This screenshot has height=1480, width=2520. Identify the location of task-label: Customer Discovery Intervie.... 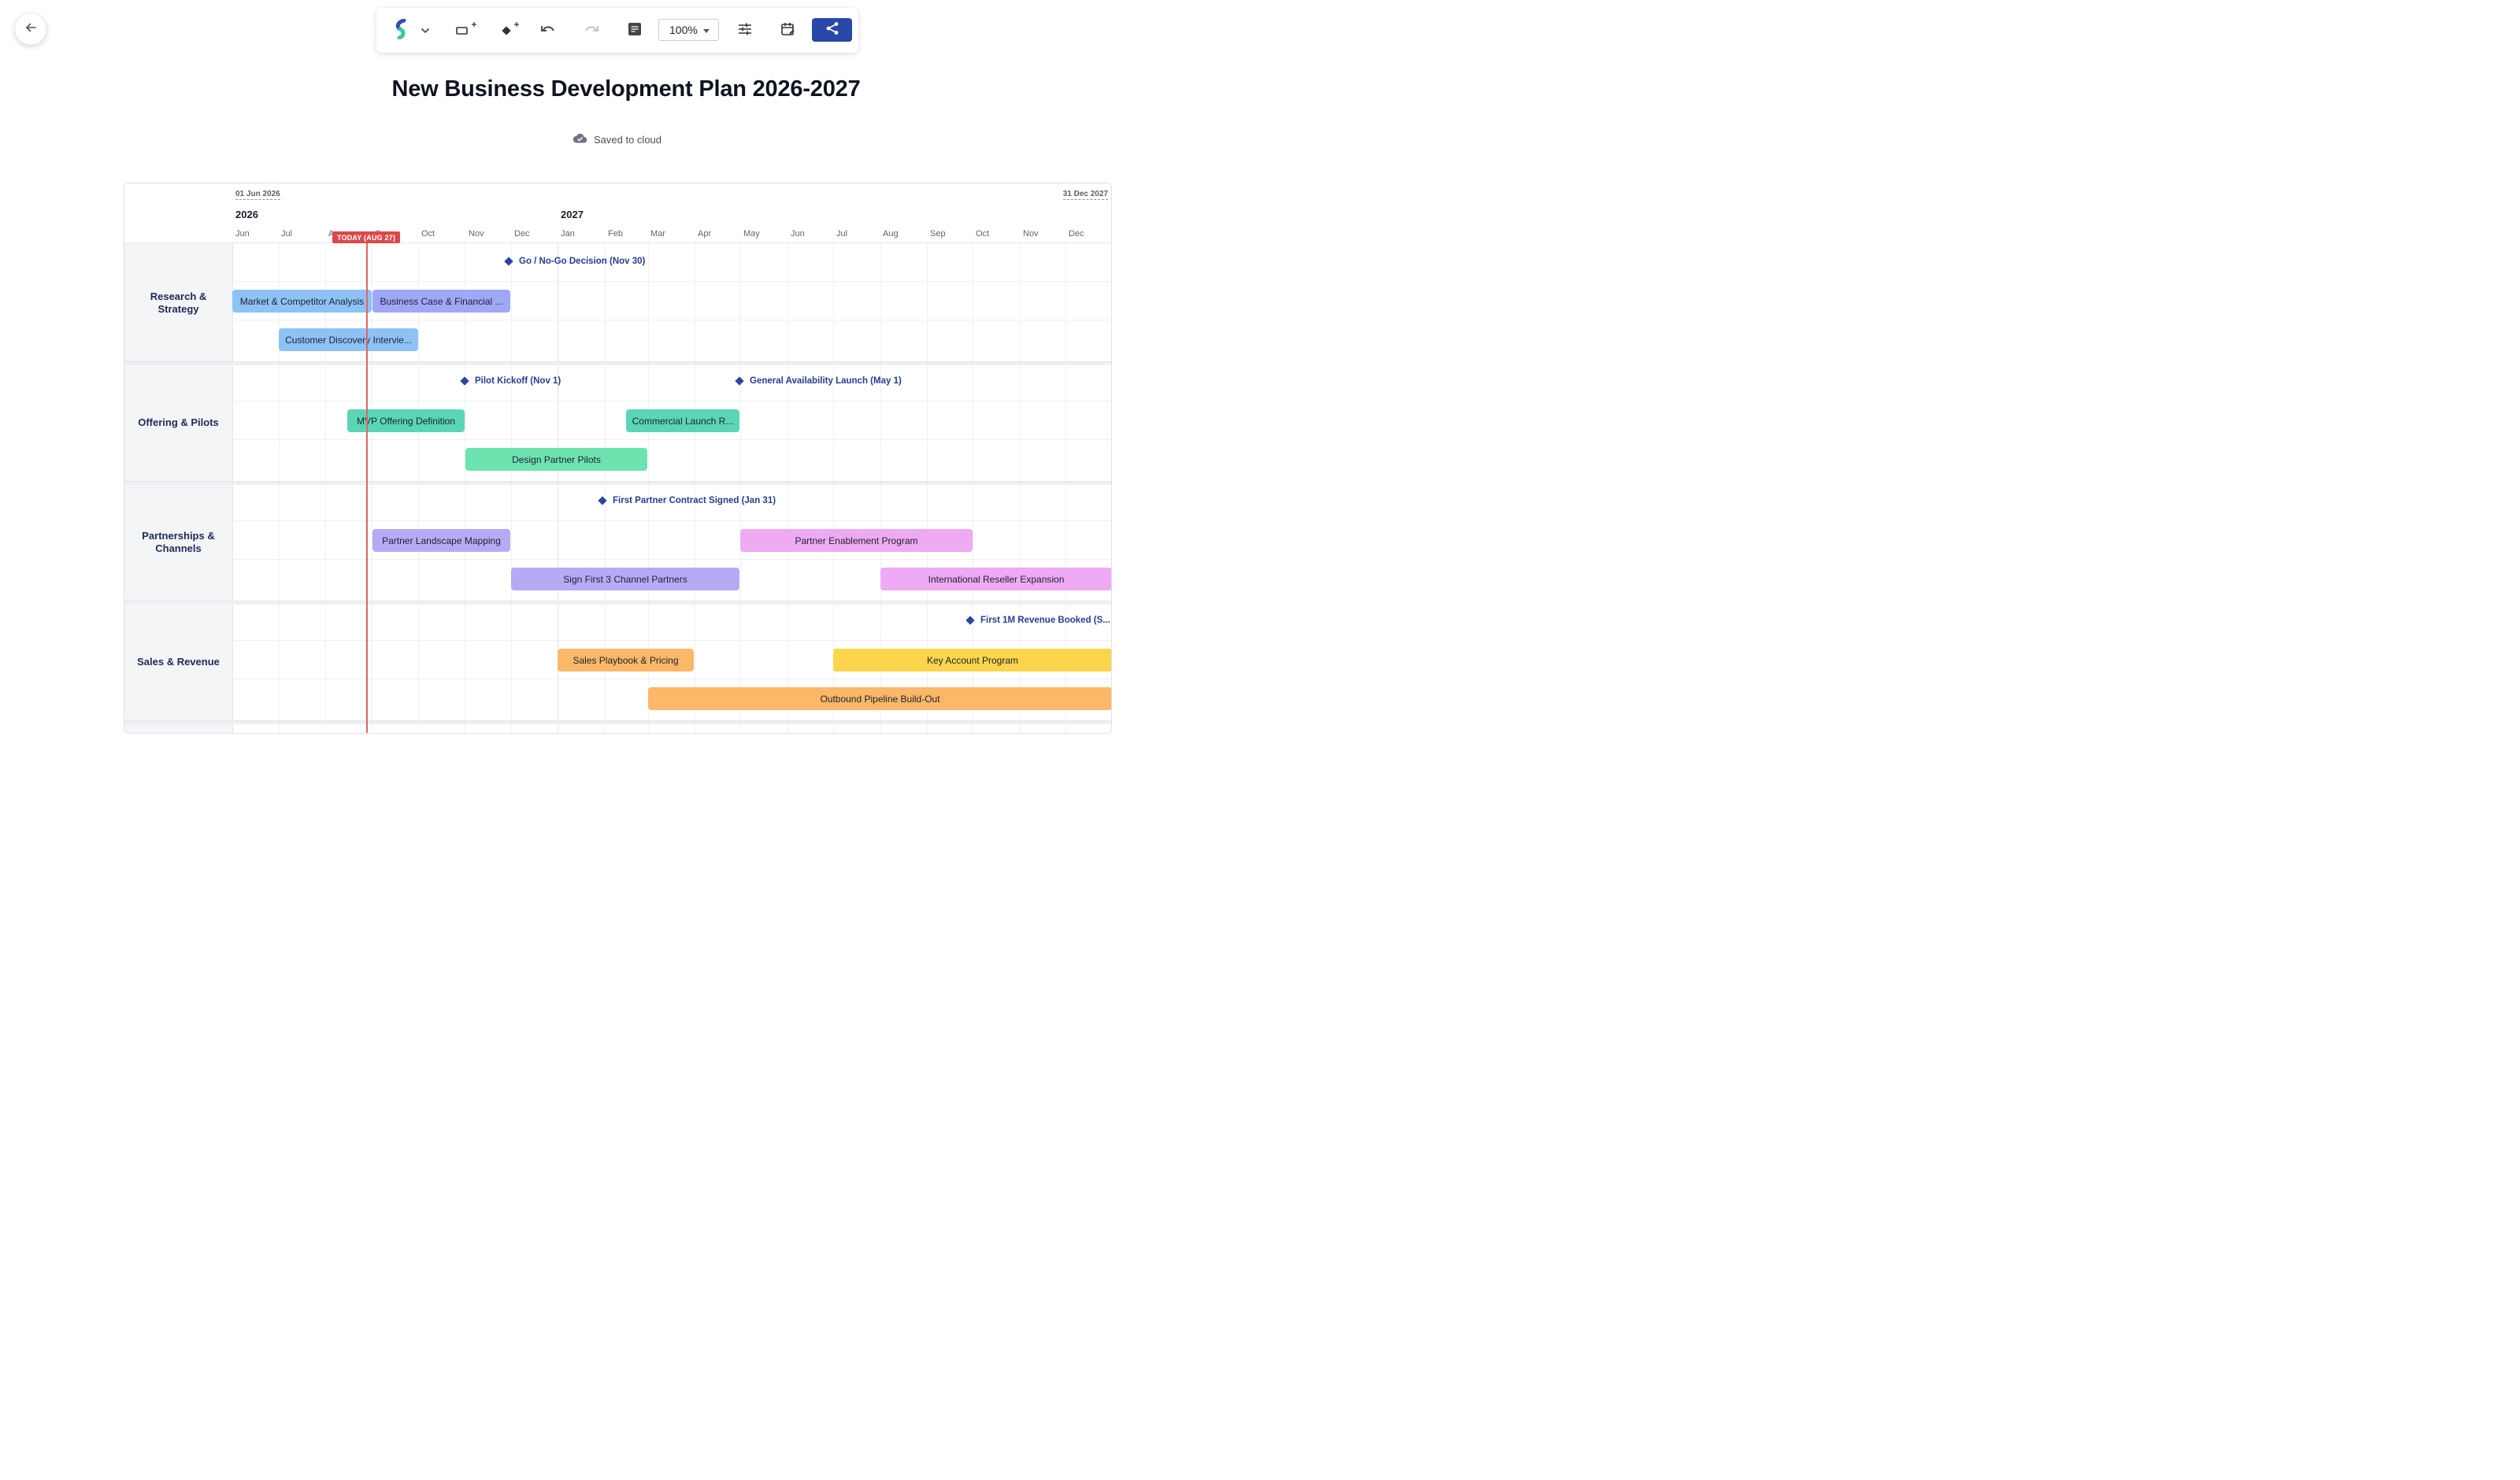
(348, 340).